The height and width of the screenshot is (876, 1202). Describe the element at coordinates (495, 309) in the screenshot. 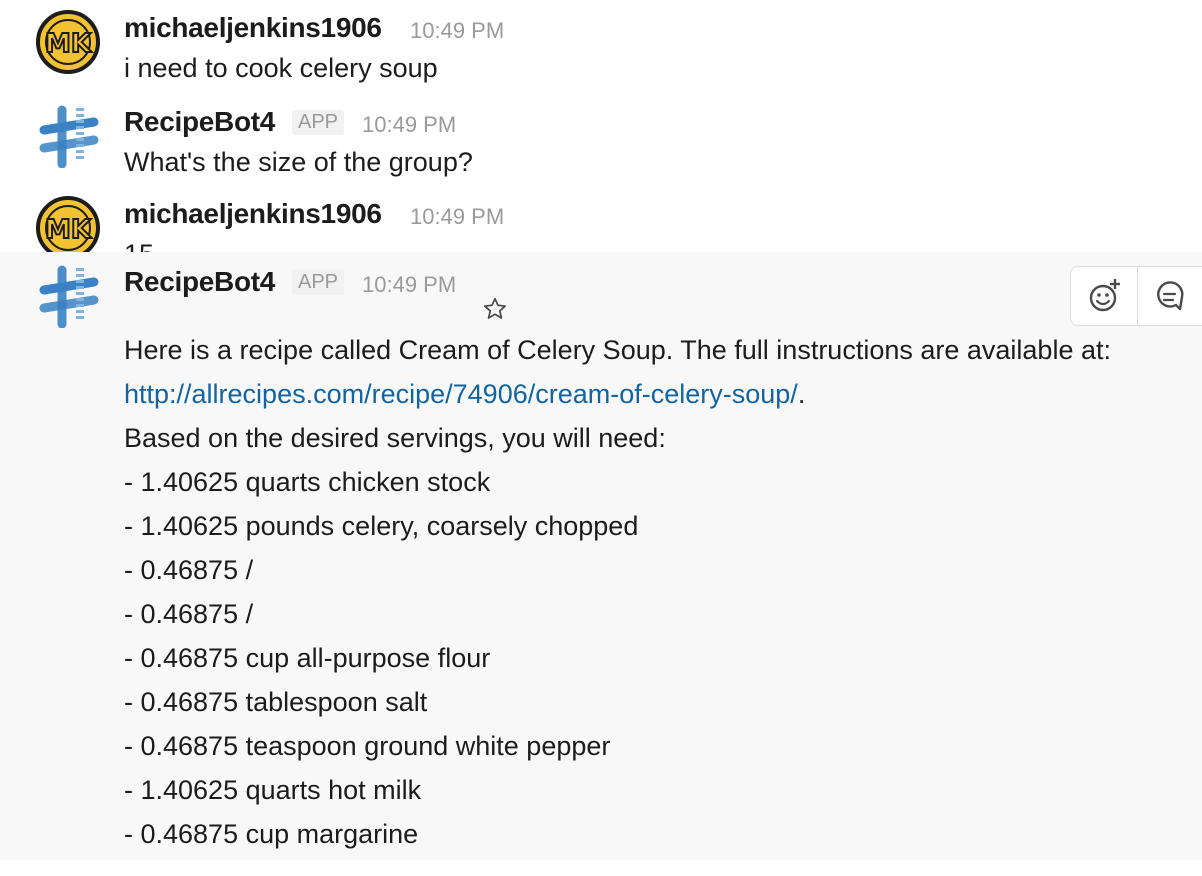

I see `star-icon` at that location.